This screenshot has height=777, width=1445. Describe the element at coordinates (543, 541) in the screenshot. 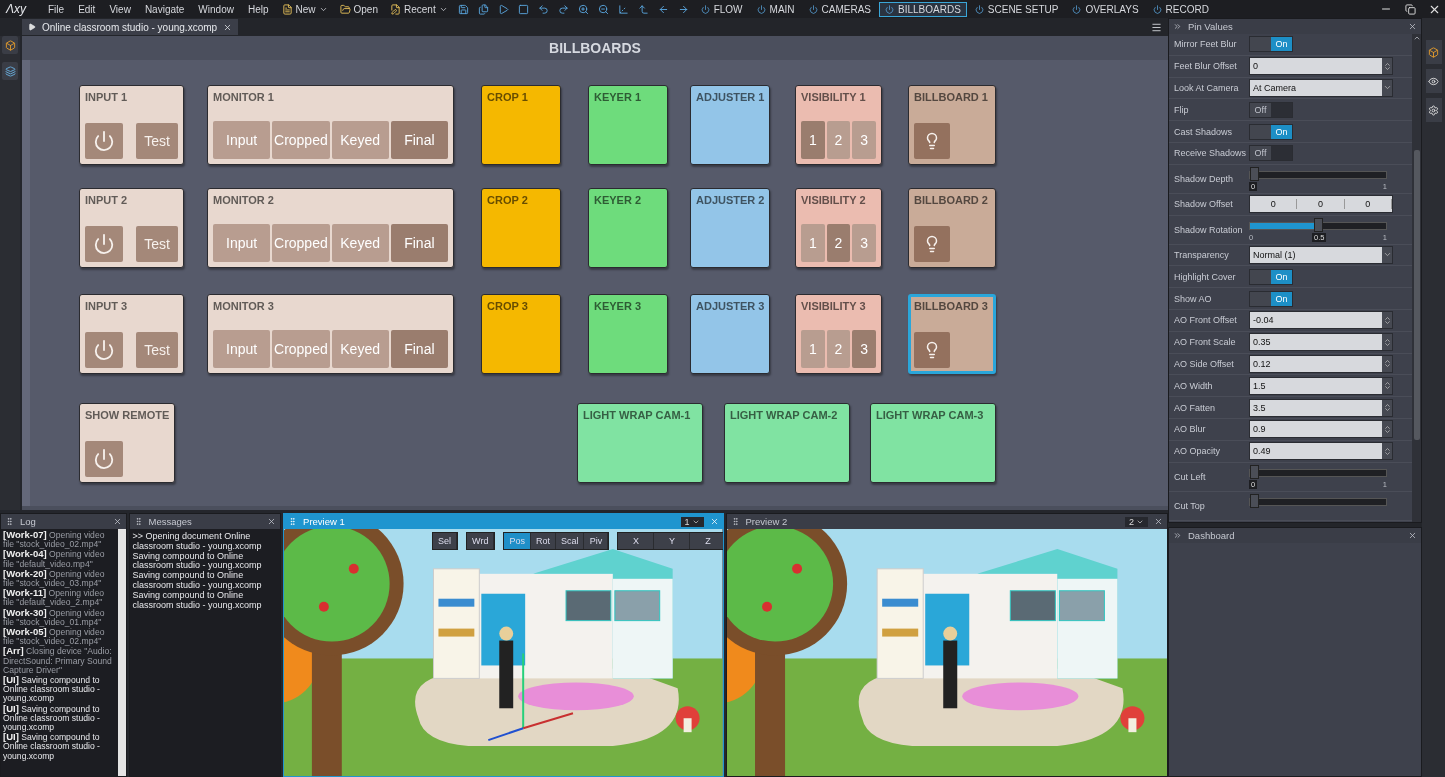

I see `gizmo-mode-button: Rot` at that location.